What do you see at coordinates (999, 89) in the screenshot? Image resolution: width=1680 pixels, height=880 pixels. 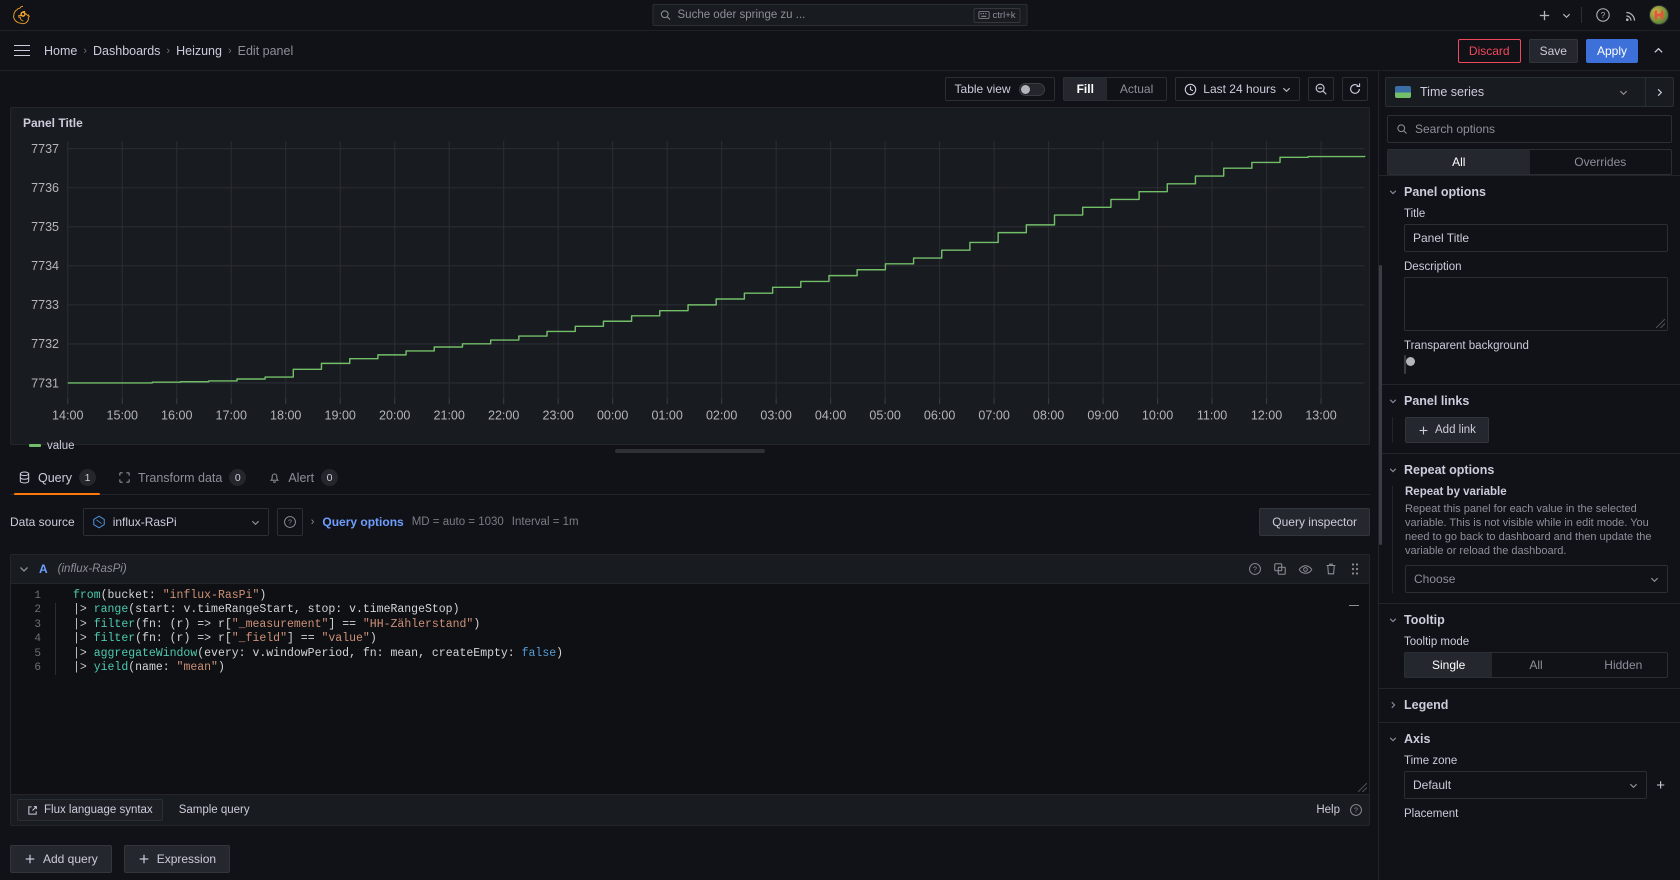 I see `table-view-toggle: Table view` at bounding box center [999, 89].